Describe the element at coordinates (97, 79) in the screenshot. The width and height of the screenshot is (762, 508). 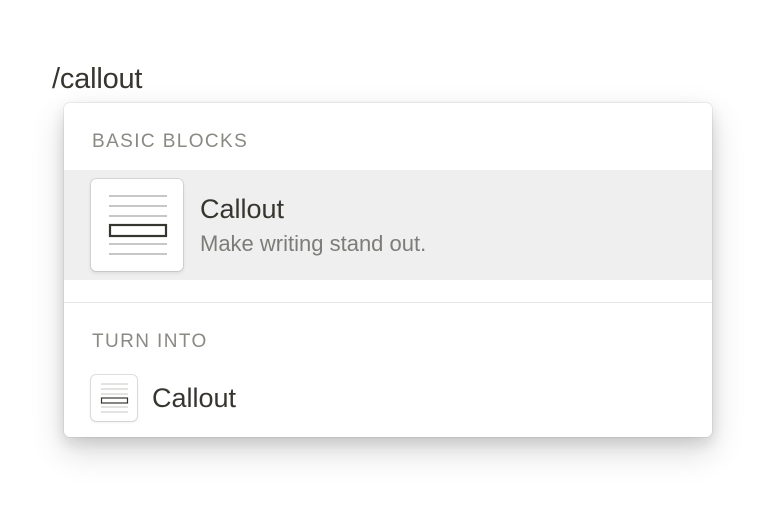
I see `slash-command-text: /callout` at that location.